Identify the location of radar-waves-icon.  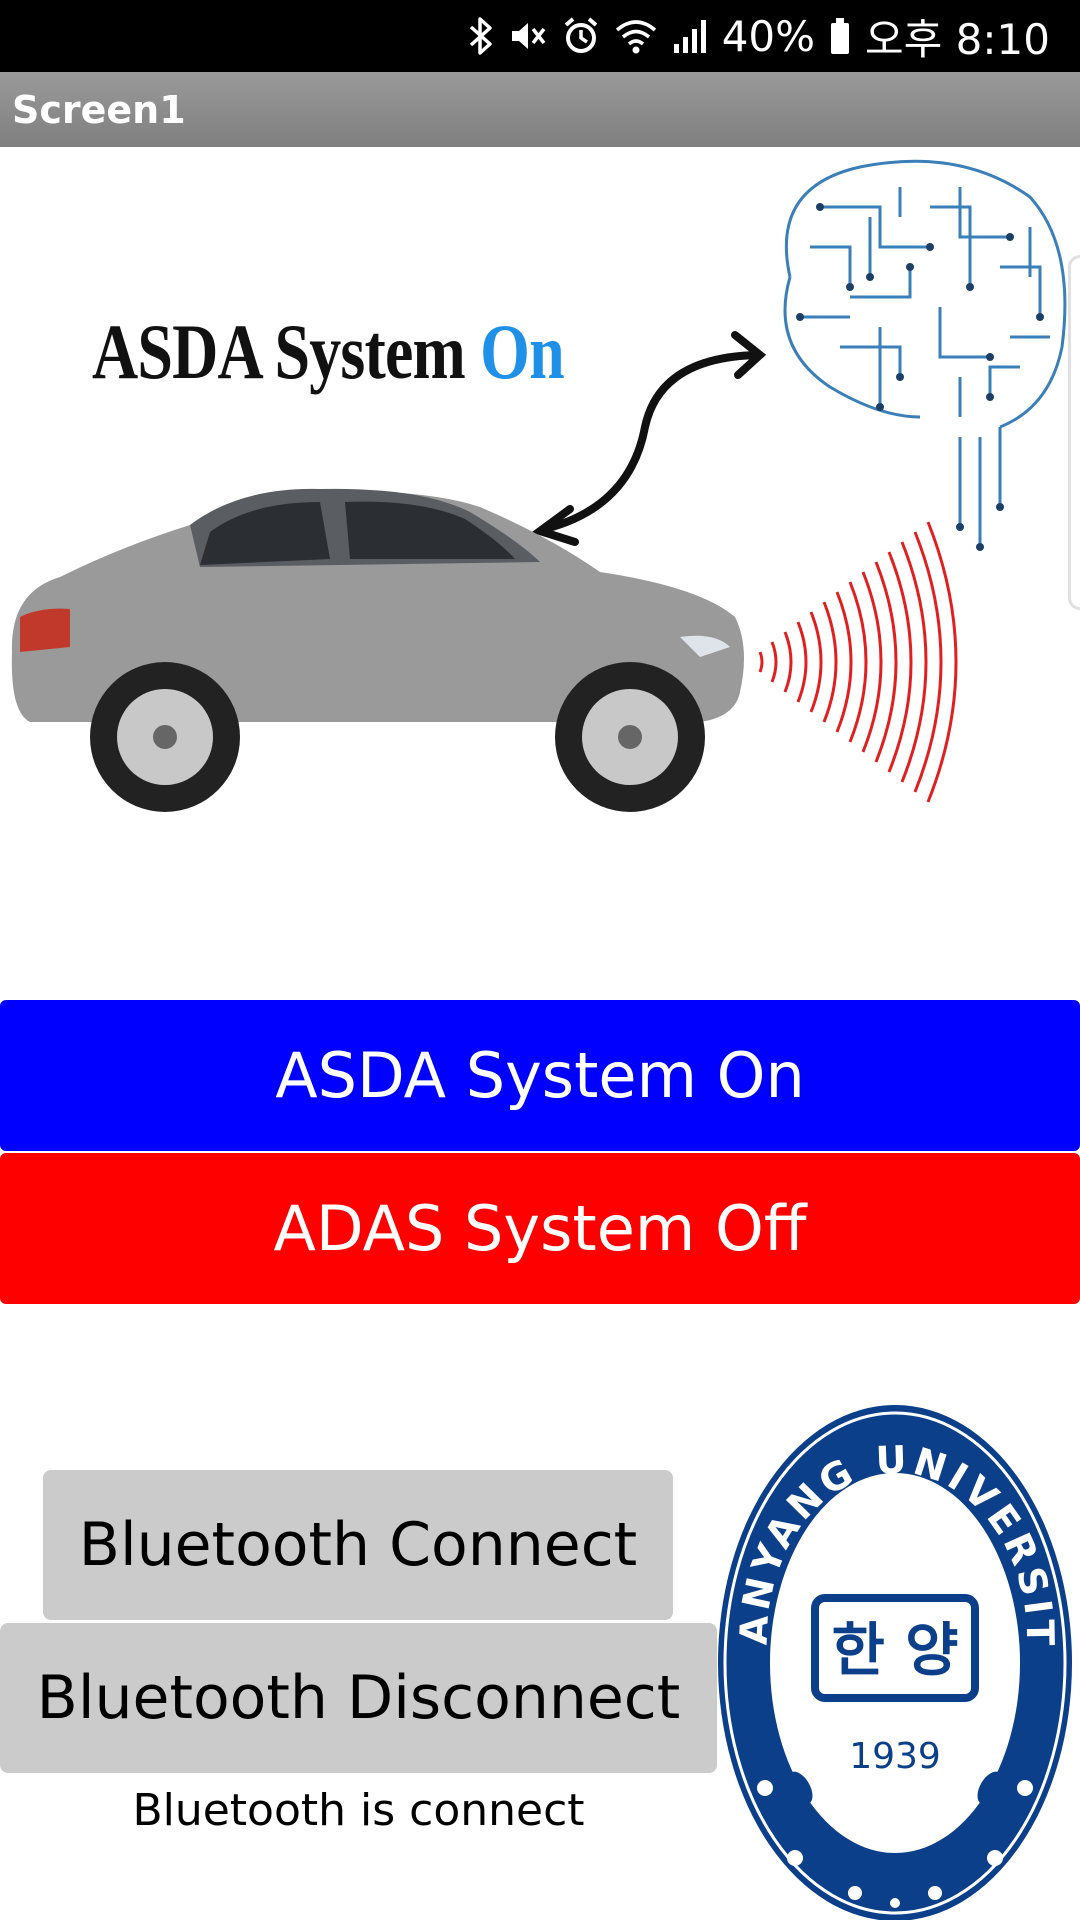
(858, 662).